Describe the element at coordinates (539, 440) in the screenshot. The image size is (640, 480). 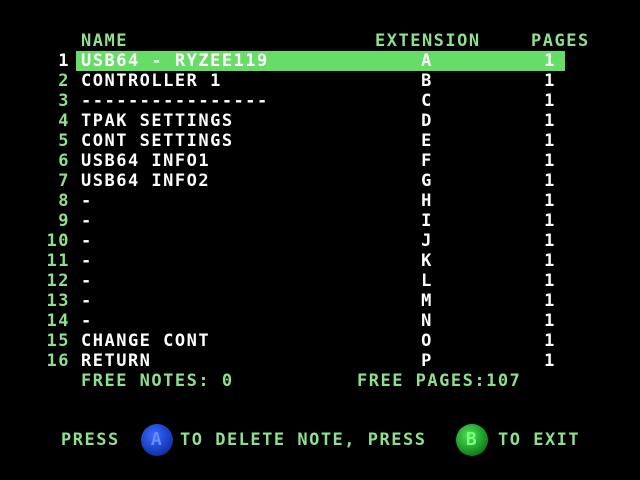
I see `prompt-exit: TO EXIT` at that location.